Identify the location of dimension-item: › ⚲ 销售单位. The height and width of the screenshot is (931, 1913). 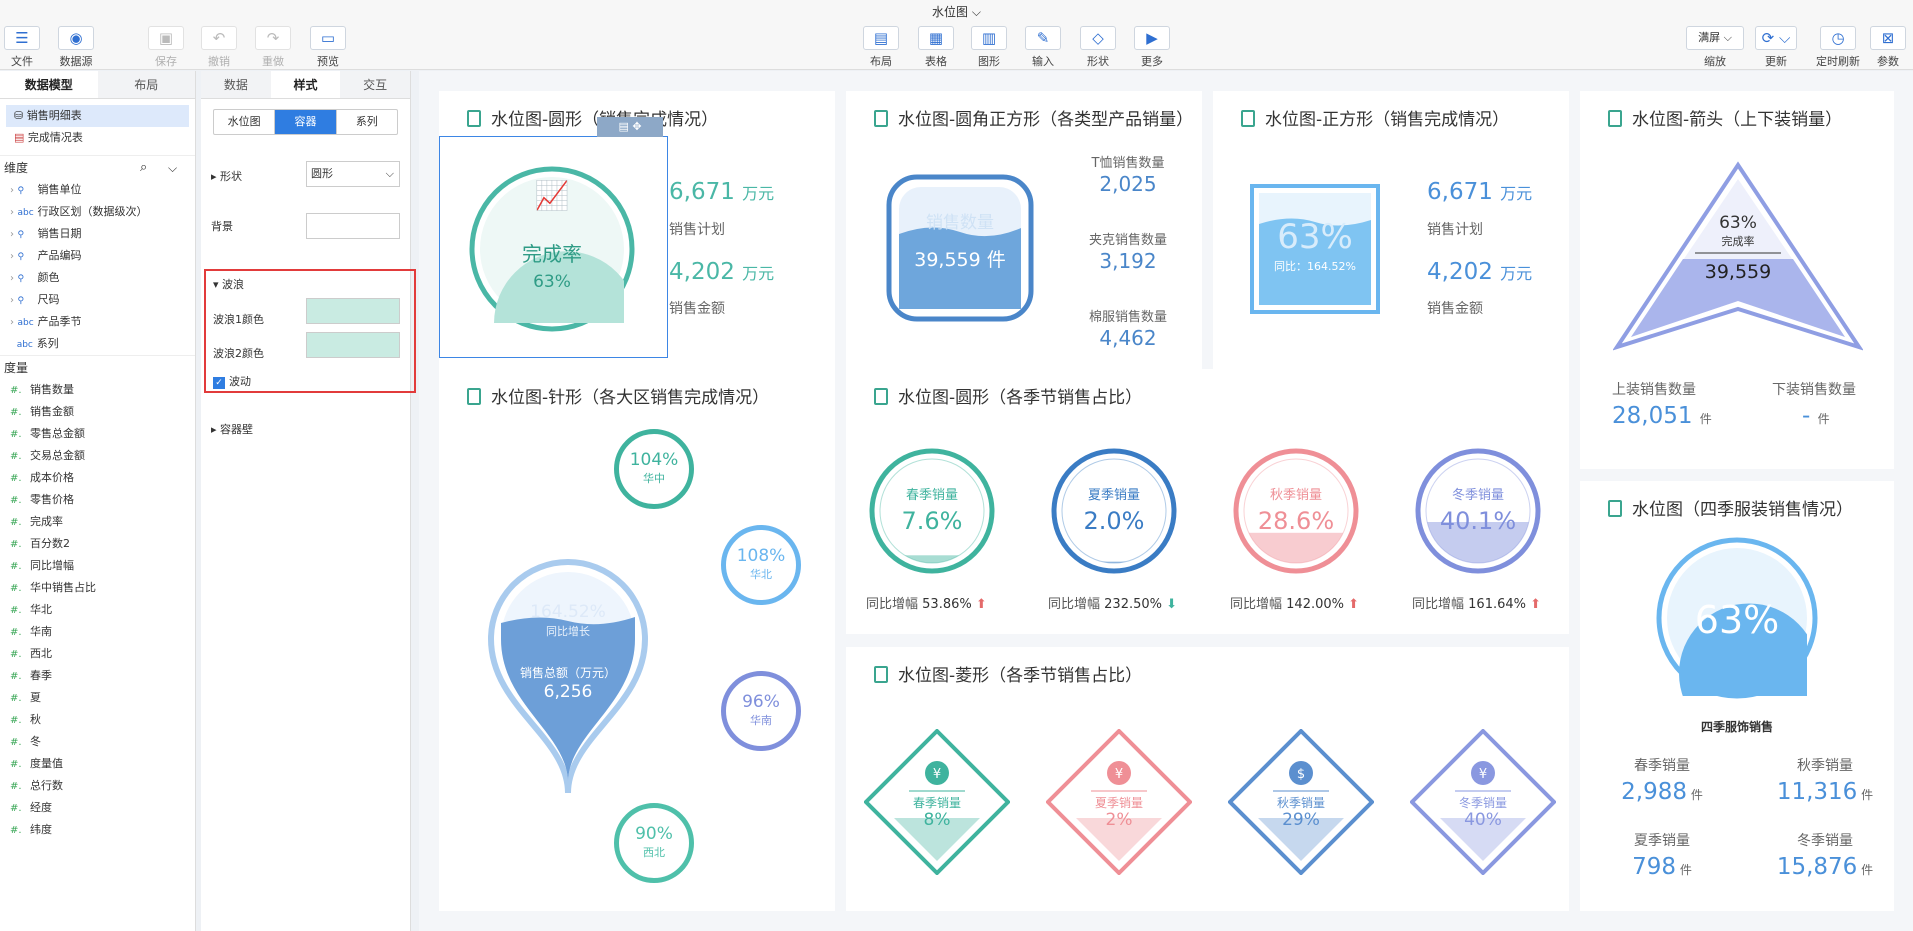
(97, 190).